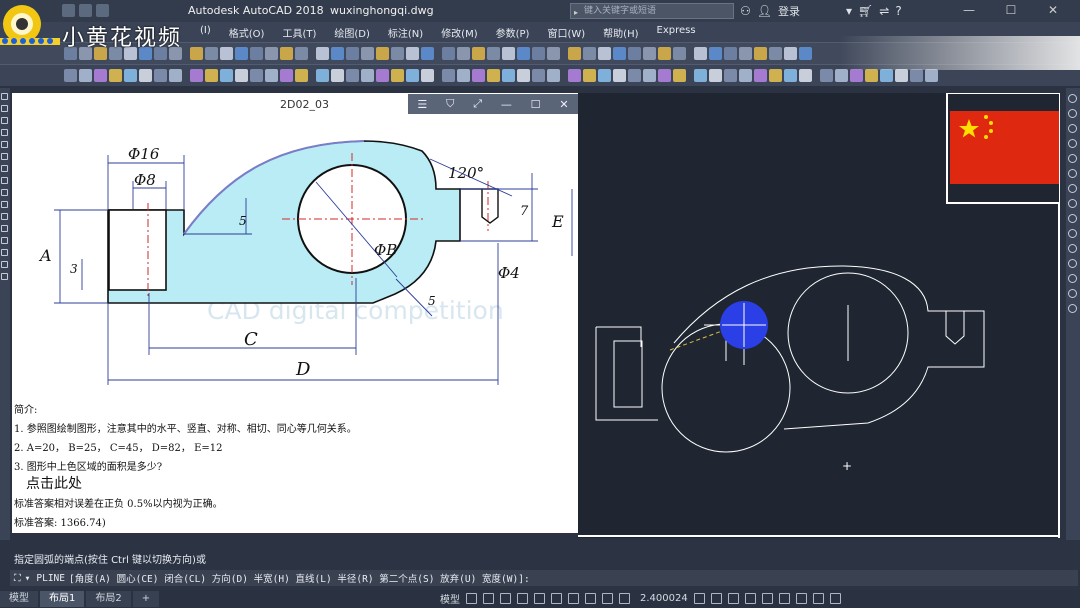  I want to click on grid-toggle-icon, so click(471, 598).